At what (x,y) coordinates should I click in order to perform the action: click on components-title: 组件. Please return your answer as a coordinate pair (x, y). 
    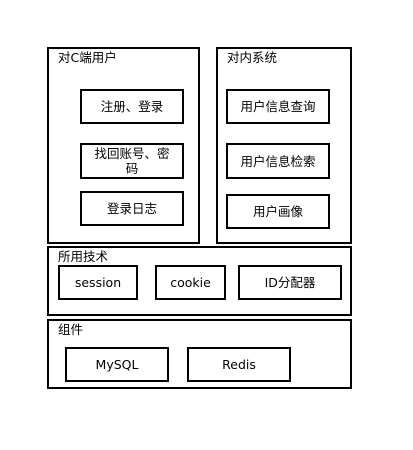
    Looking at the image, I should click on (71, 329).